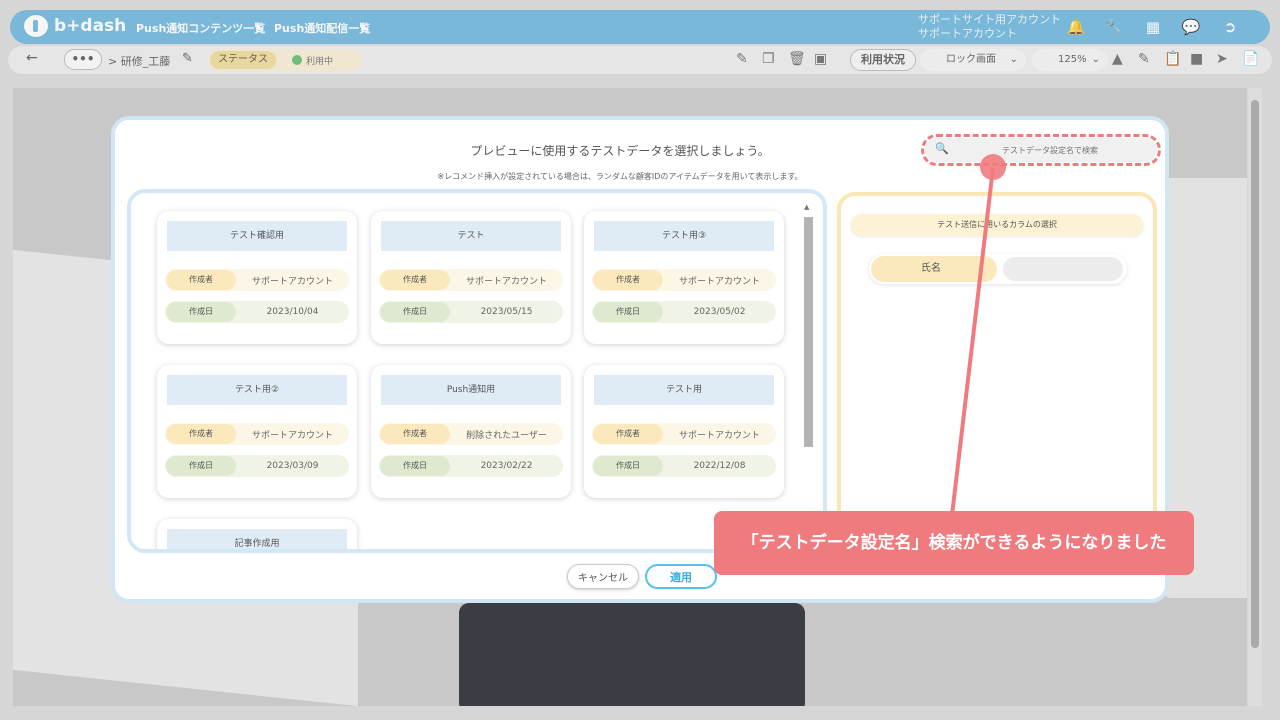 The height and width of the screenshot is (720, 1280). I want to click on account-info: サポートサイト用アカウント サポートアカウント, so click(989, 27).